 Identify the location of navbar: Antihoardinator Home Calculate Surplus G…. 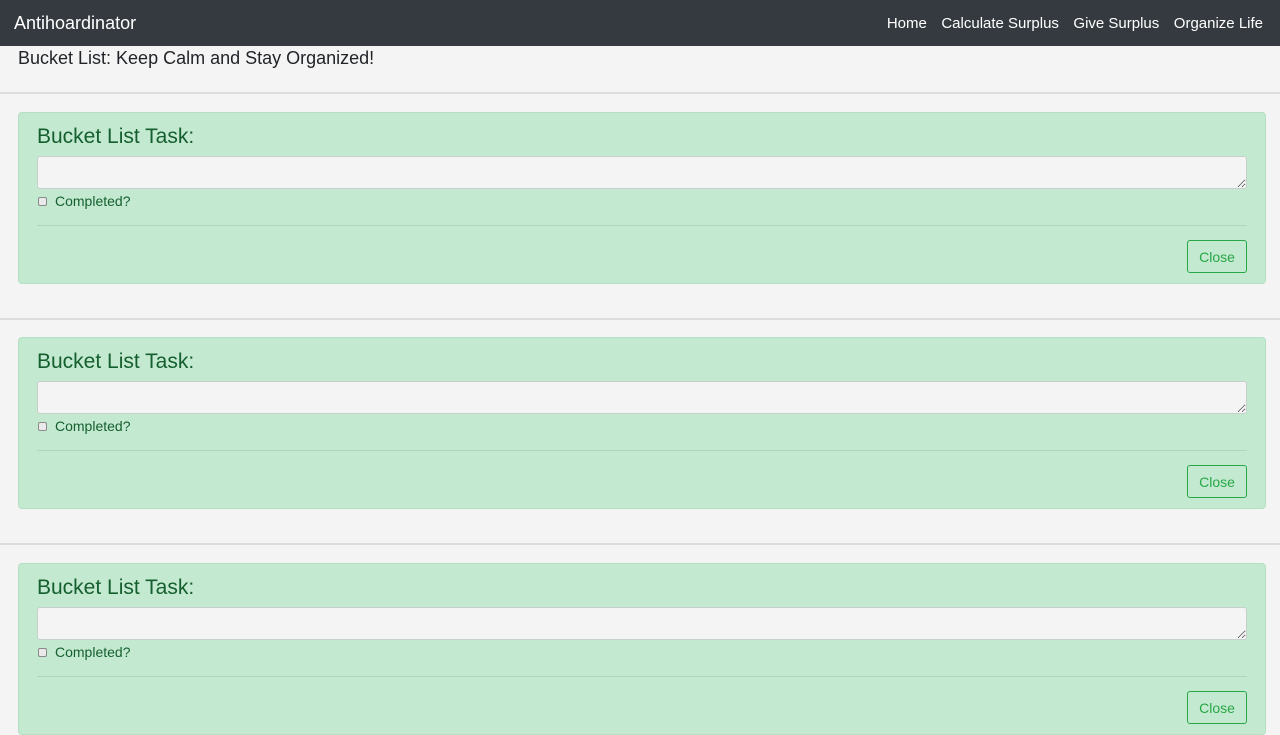
(640, 23).